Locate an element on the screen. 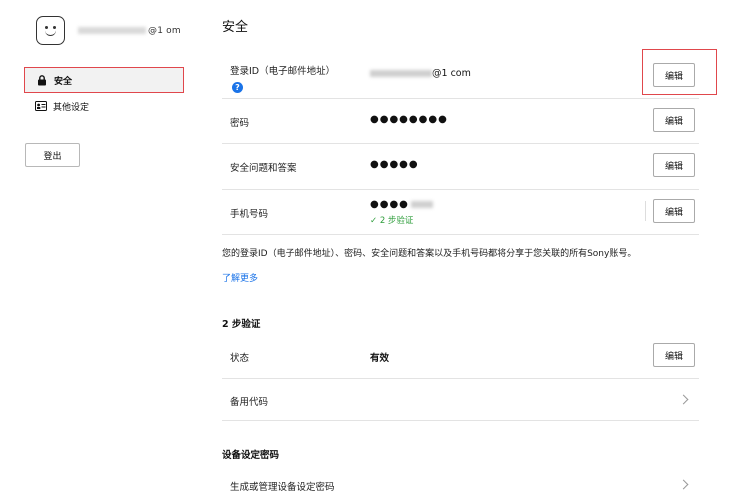 The image size is (749, 500). password-label: 密码 is located at coordinates (240, 123).